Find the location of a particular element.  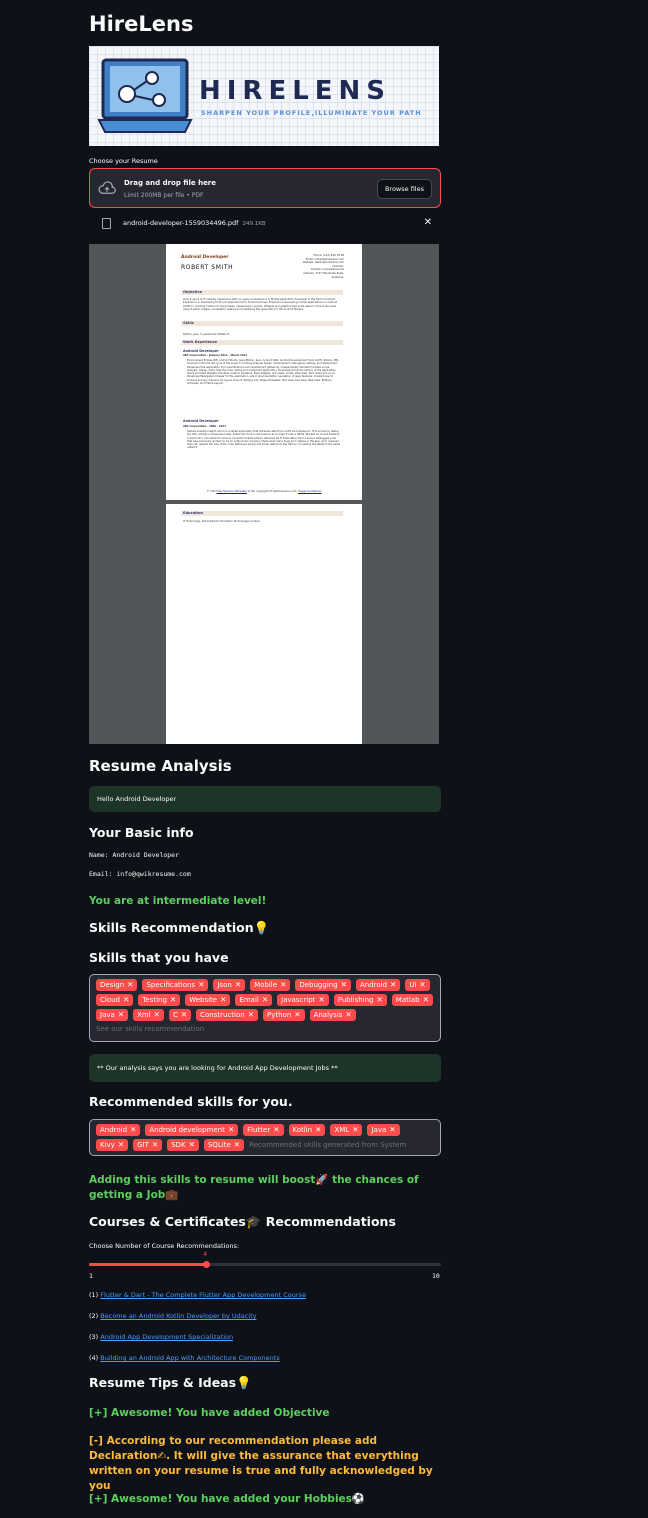

skill-tag: Construction ✕ is located at coordinates (227, 1015).